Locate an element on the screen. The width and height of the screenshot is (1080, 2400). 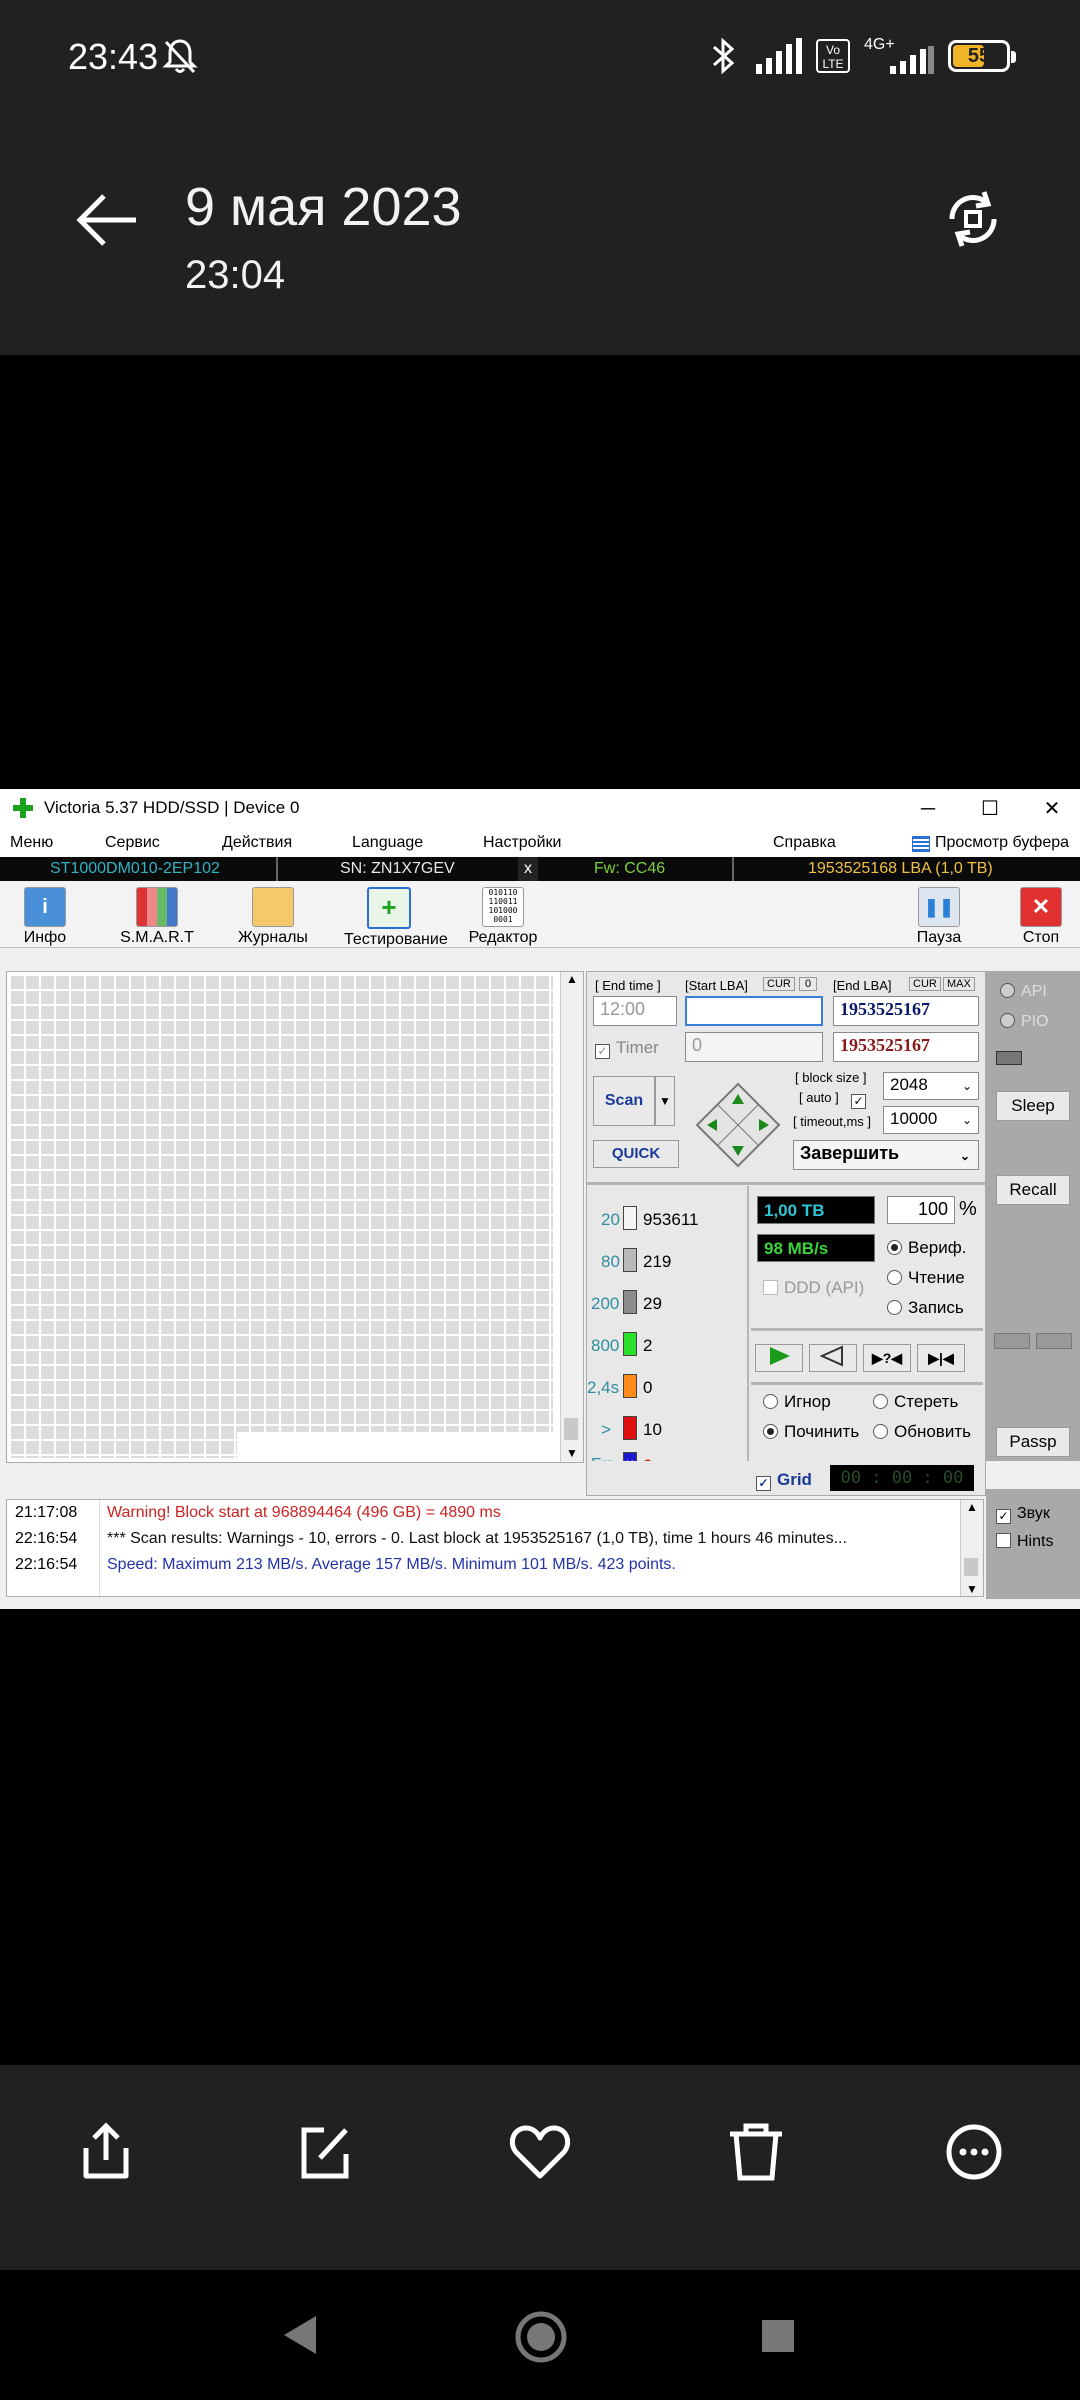
api-radio: API is located at coordinates (1023, 992).